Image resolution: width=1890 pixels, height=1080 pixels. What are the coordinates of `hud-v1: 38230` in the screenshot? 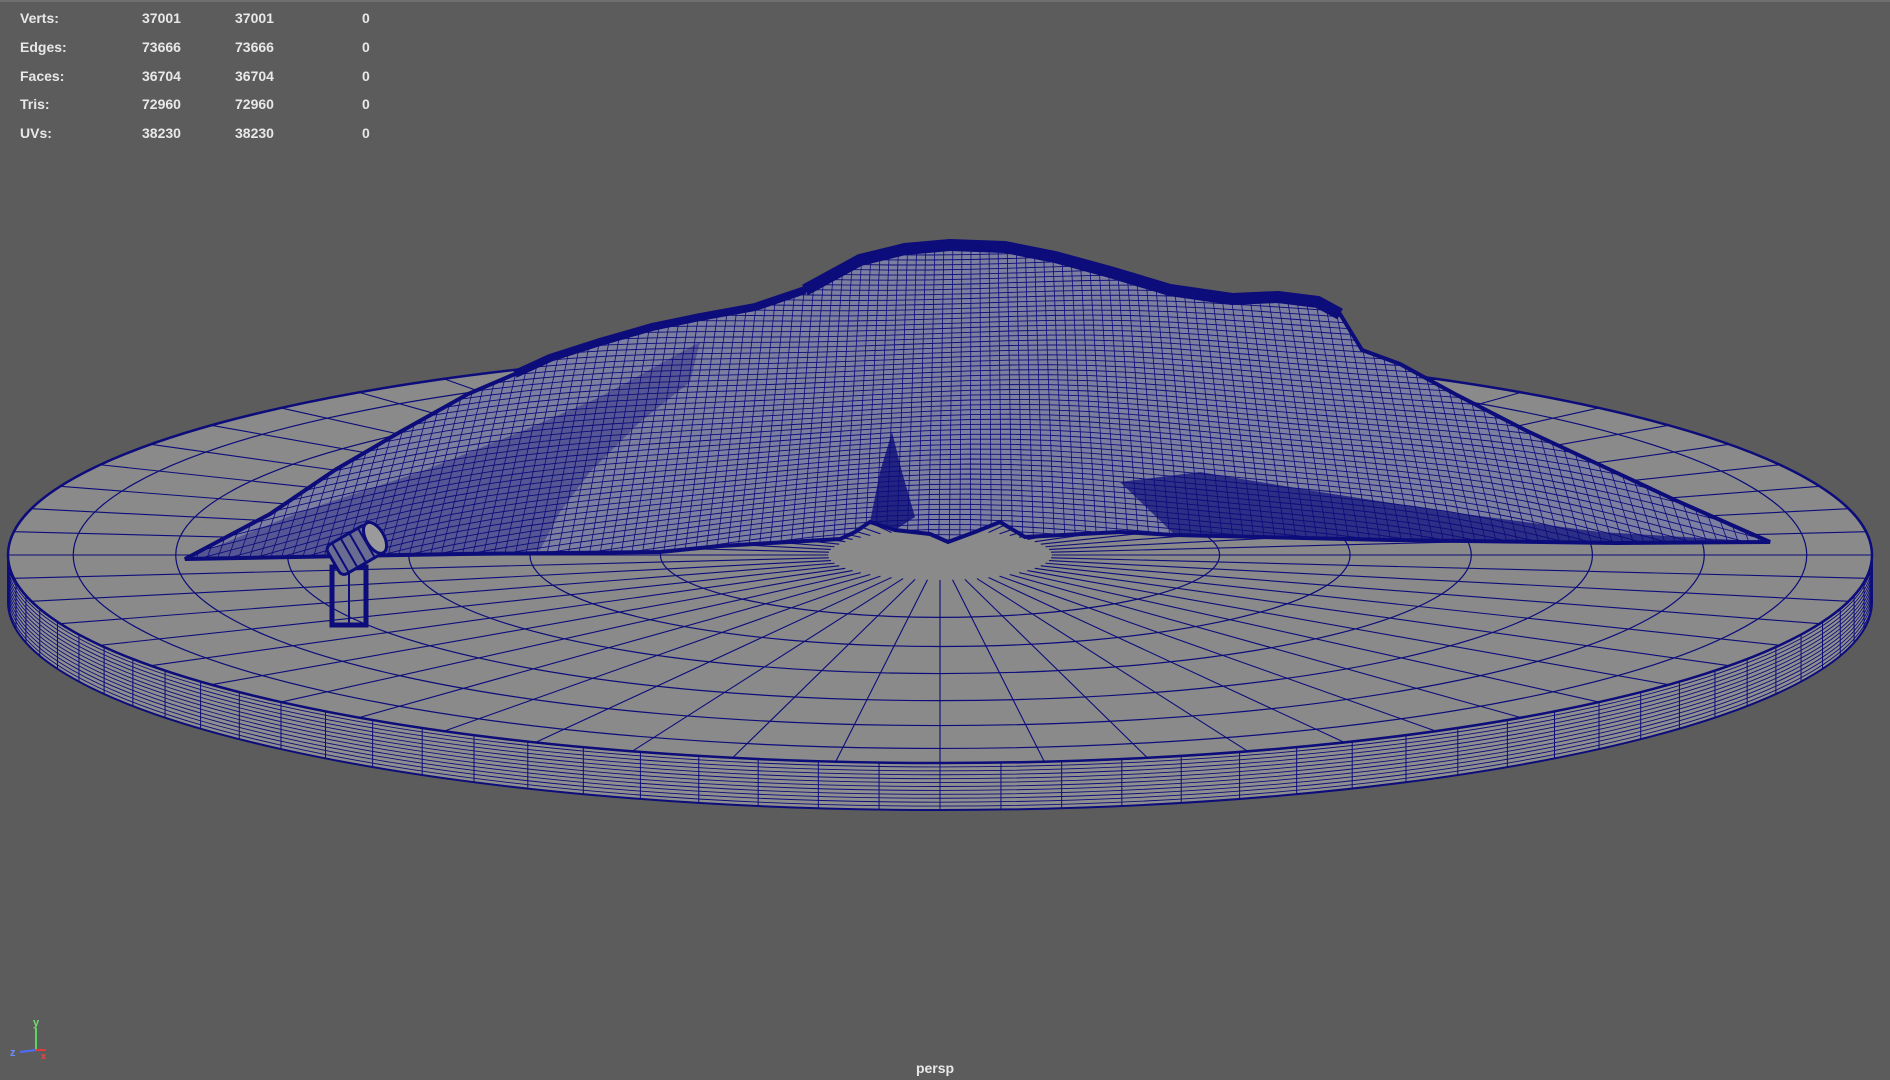 It's located at (161, 133).